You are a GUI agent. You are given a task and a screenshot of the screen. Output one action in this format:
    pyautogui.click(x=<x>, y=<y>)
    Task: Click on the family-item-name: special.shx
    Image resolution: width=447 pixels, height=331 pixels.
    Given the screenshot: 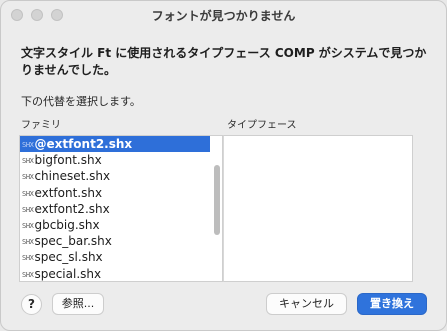 What is the action you would take?
    pyautogui.click(x=68, y=273)
    